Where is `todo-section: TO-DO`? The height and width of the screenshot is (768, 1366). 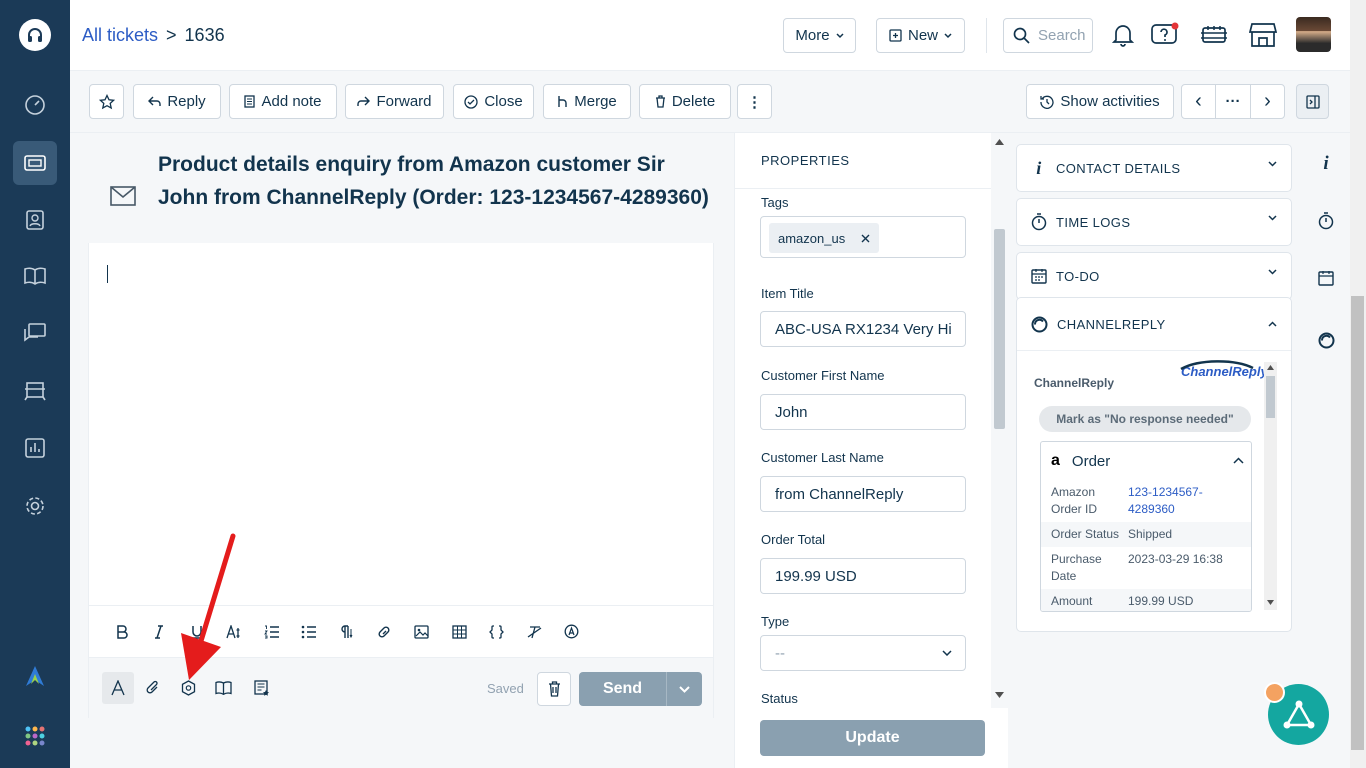
todo-section: TO-DO is located at coordinates (1154, 276).